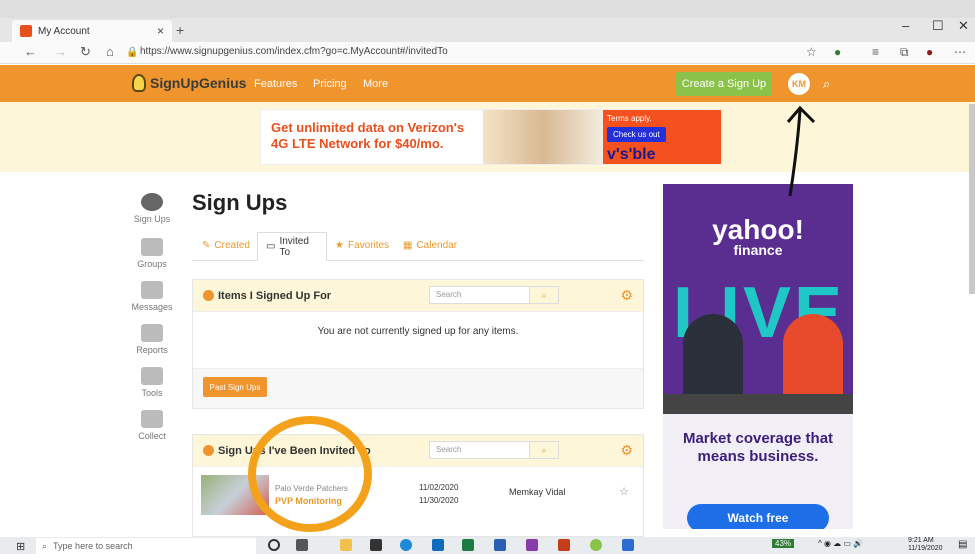 This screenshot has height=554, width=975. What do you see at coordinates (64, 31) in the screenshot?
I see `tab-title: My Account` at bounding box center [64, 31].